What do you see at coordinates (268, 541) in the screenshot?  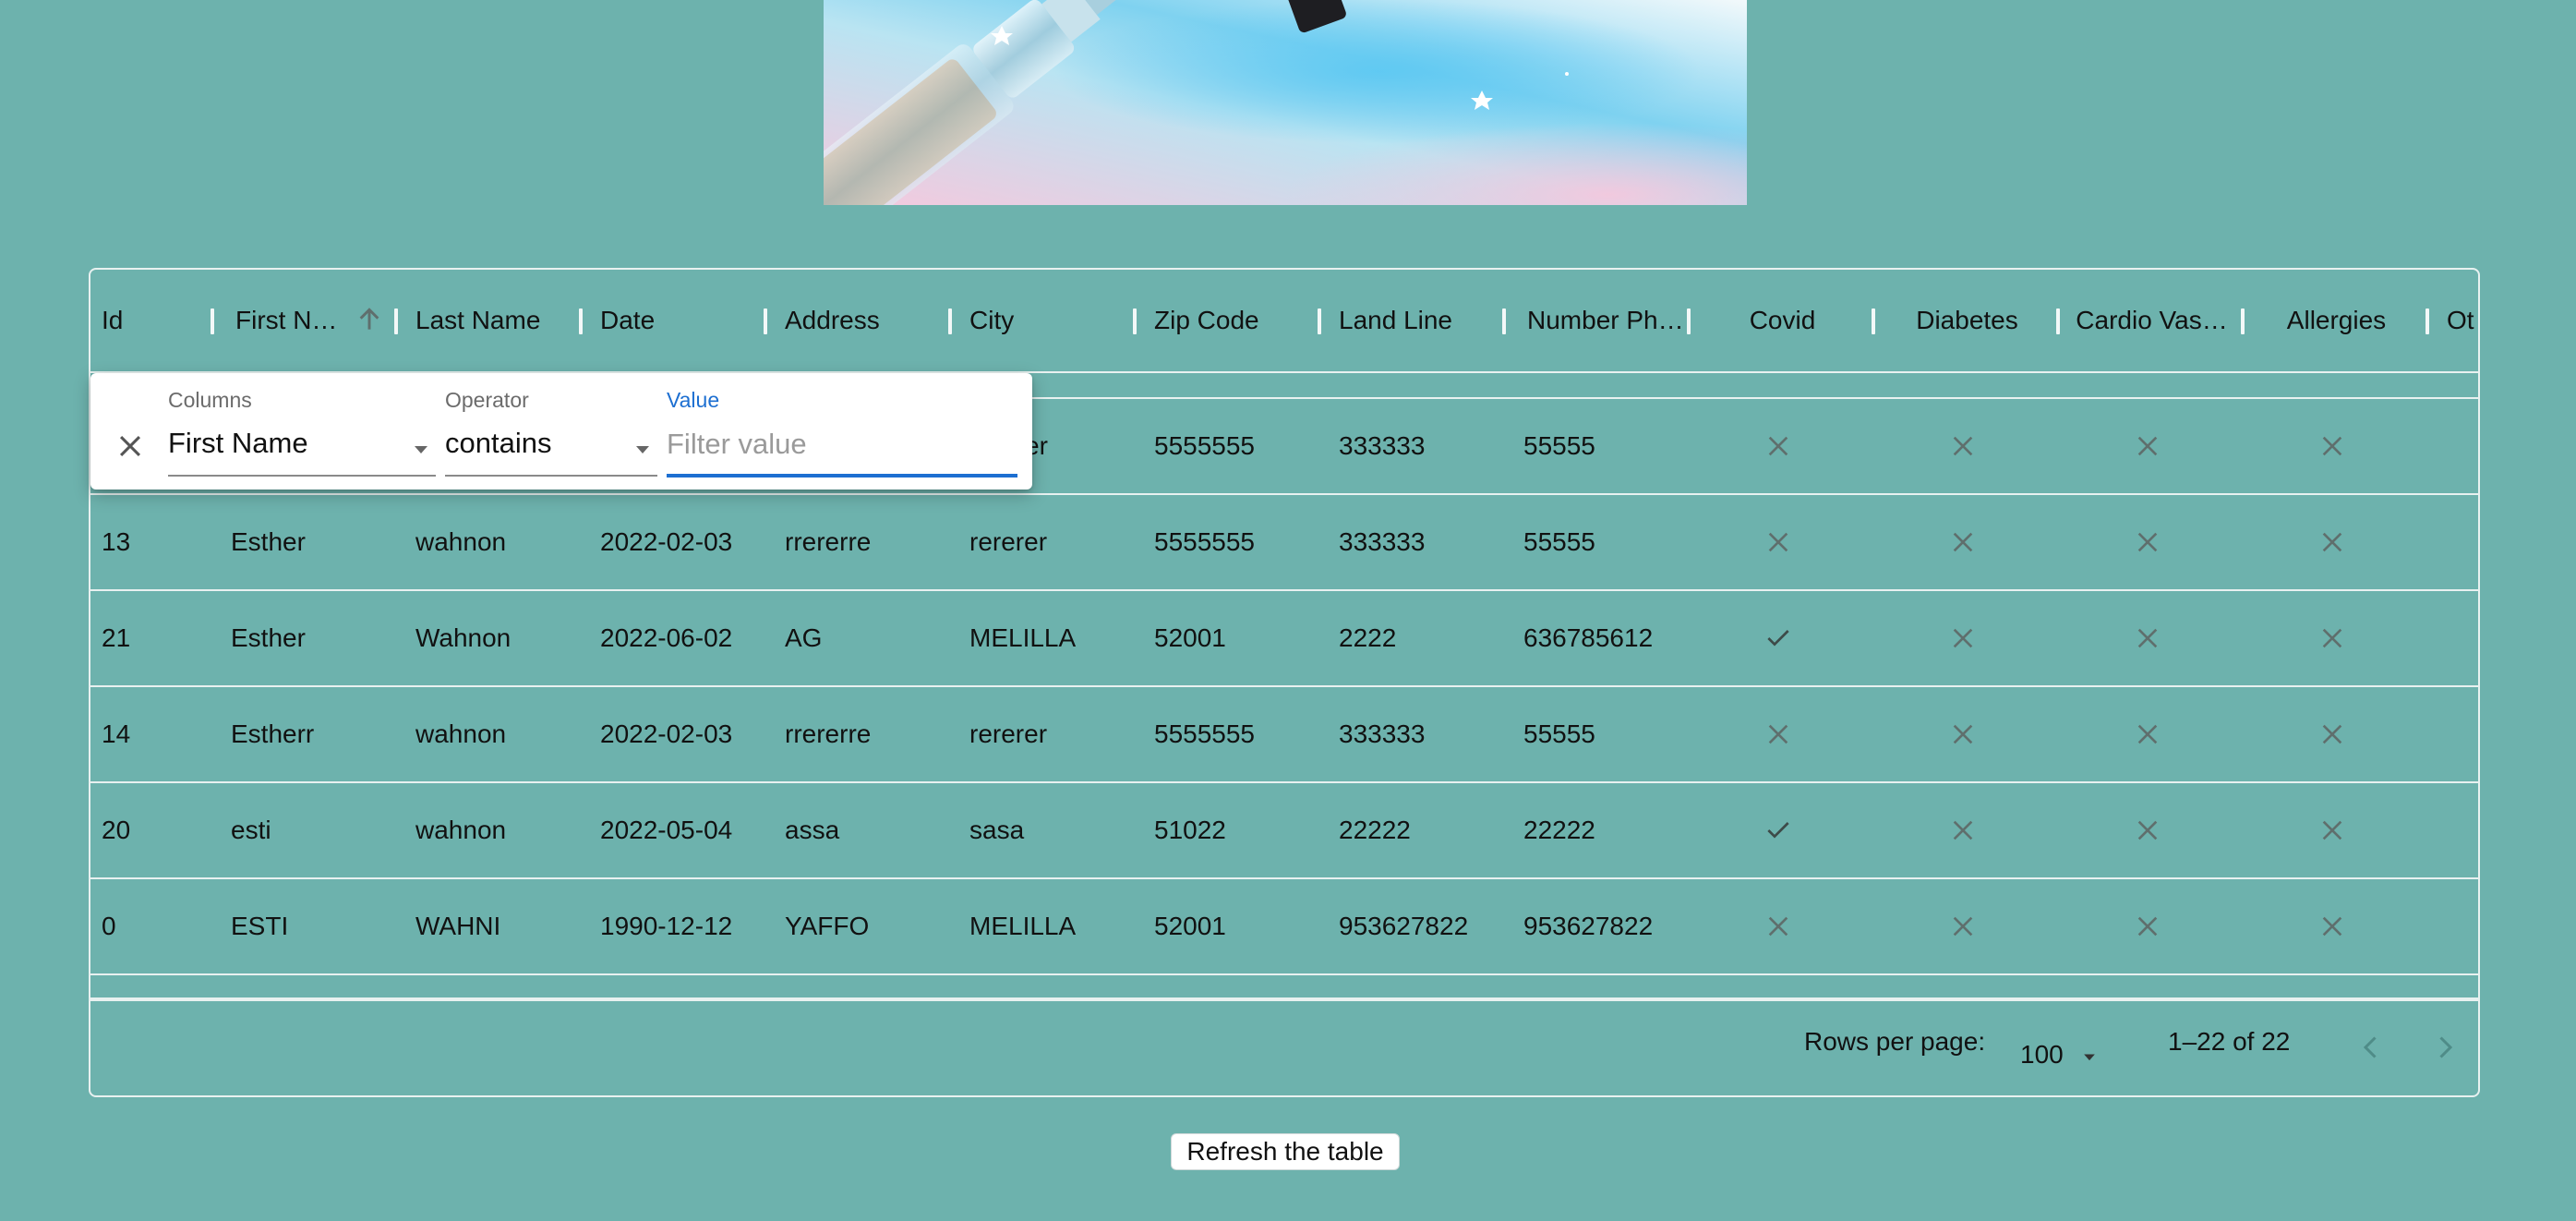 I see `cell-first-name: Esther` at bounding box center [268, 541].